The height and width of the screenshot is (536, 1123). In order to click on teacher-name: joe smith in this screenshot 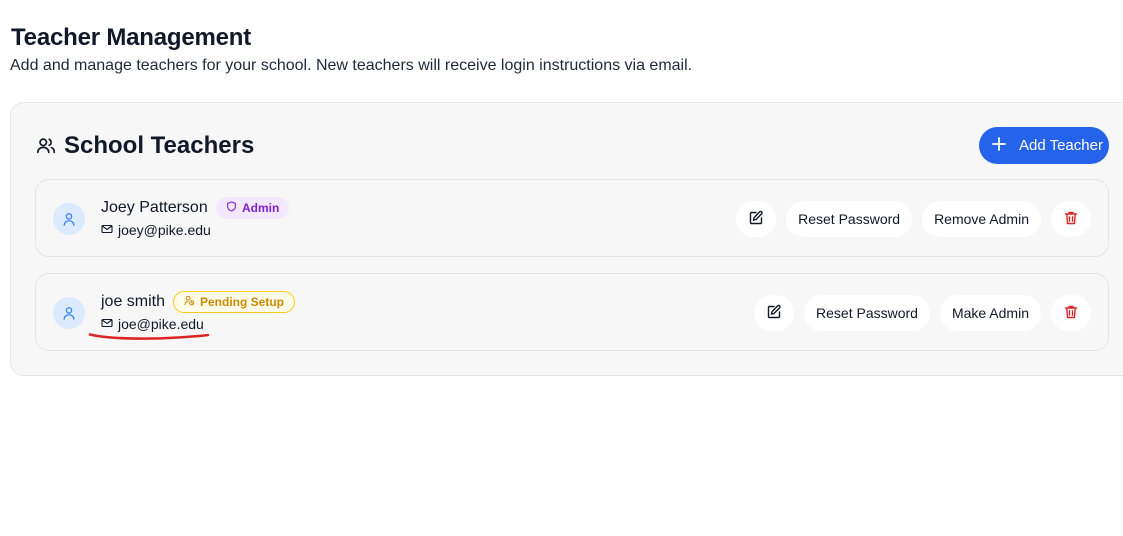, I will do `click(133, 301)`.